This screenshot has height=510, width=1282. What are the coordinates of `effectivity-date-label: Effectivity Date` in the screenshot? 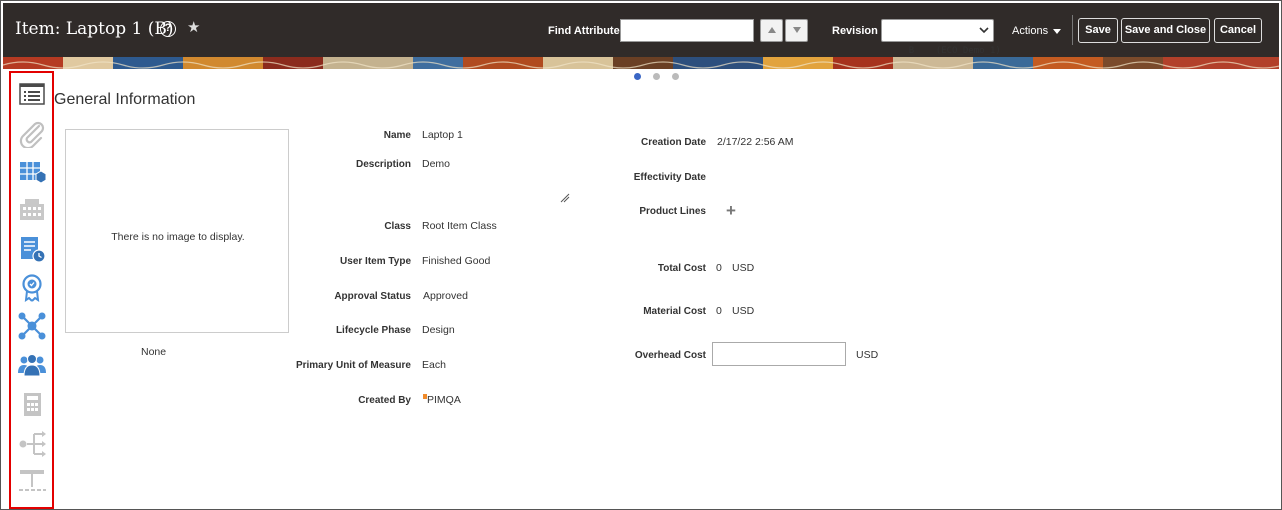 It's located at (669, 177).